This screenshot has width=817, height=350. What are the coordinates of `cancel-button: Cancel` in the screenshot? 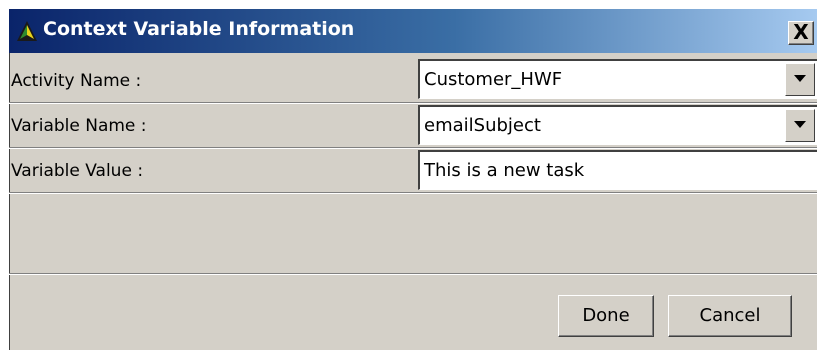 It's located at (730, 316).